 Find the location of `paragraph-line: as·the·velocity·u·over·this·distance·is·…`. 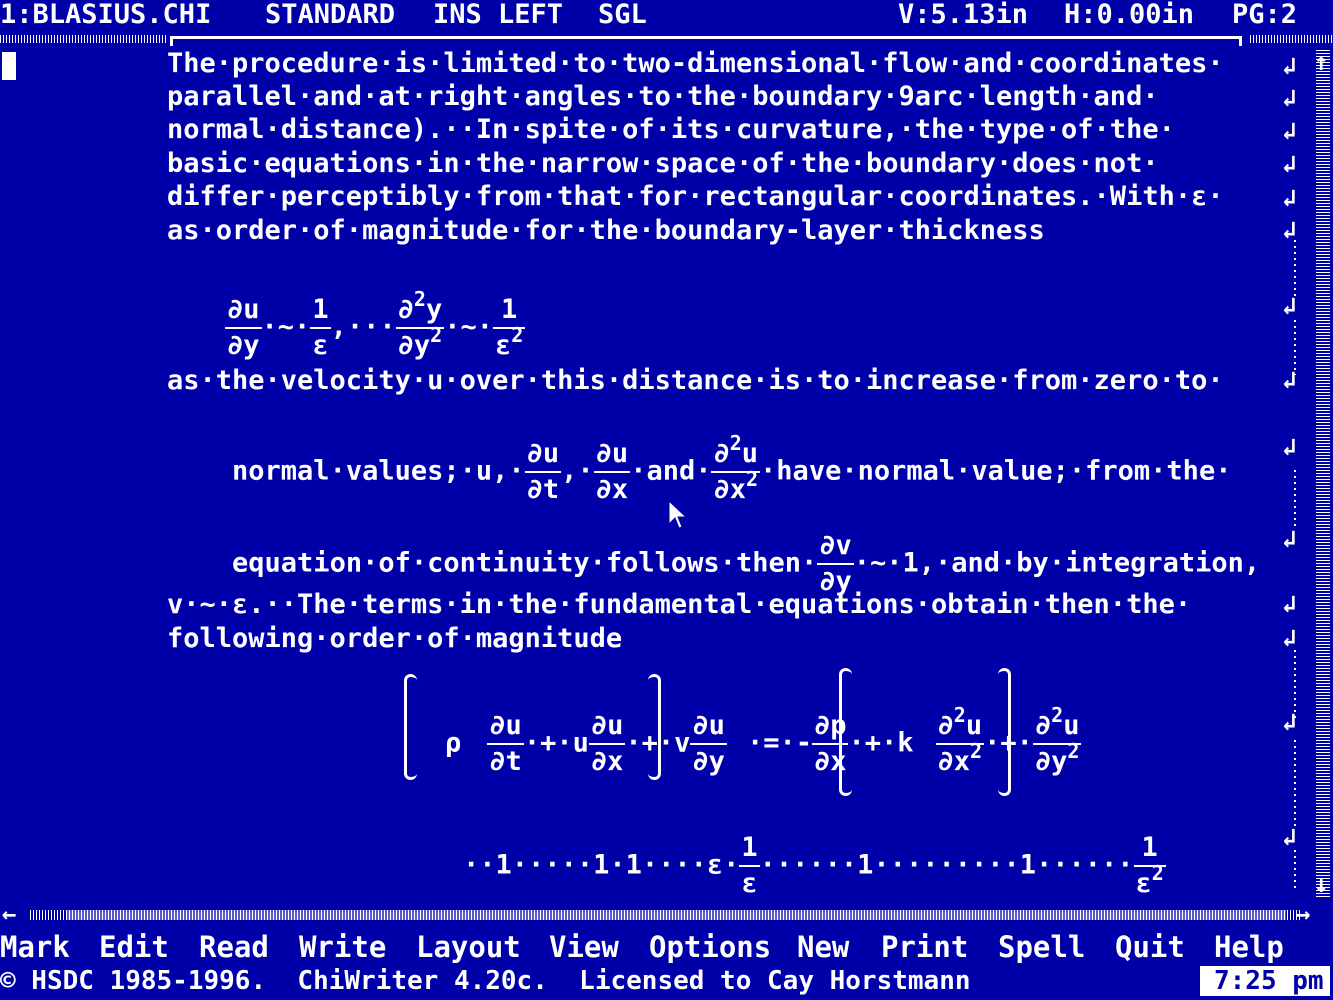

paragraph-line: as·the·velocity·u·over·this·distance·is·… is located at coordinates (695, 380).